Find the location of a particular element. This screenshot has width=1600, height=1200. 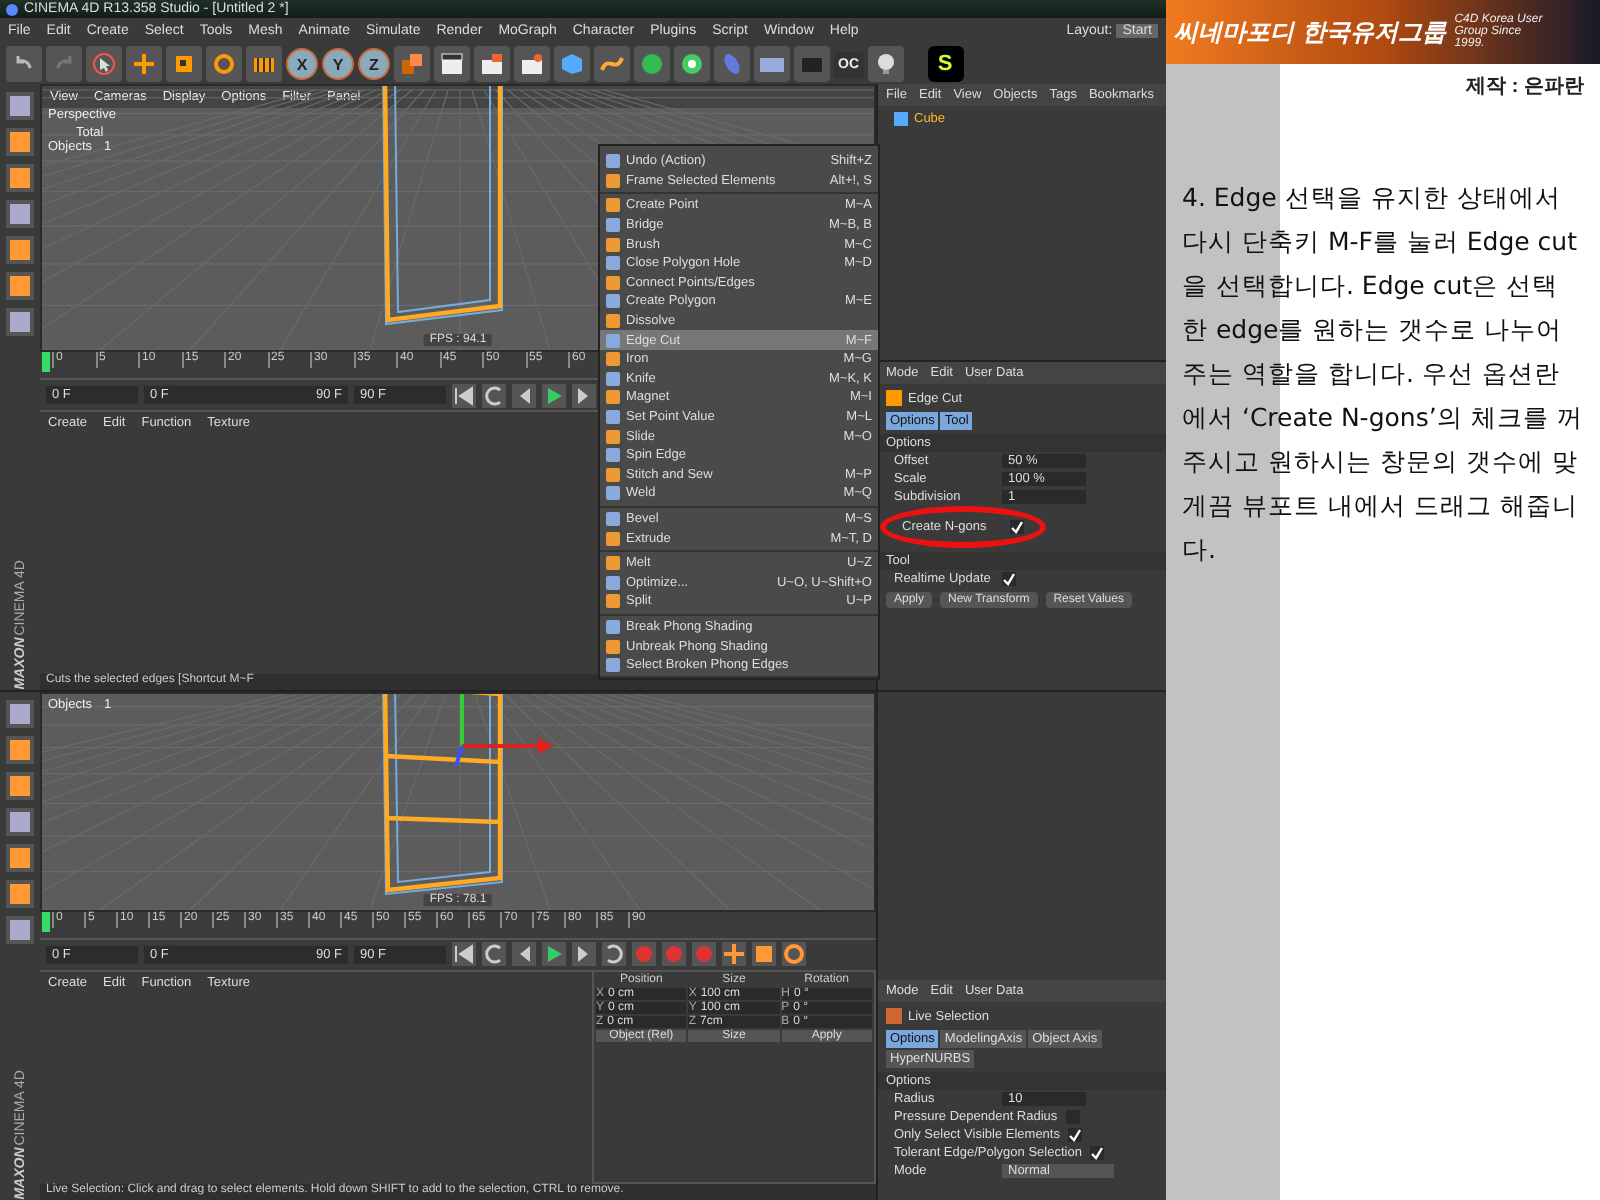

group-logo: 씨네마포디 한국유저그룹 is located at coordinates (1310, 32).